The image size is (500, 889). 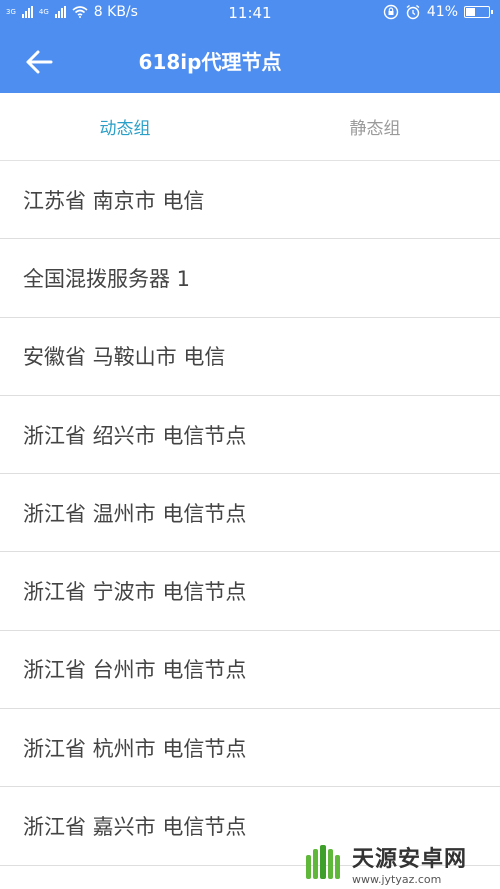 What do you see at coordinates (410, 859) in the screenshot?
I see `watermark-name: 天源安卓网` at bounding box center [410, 859].